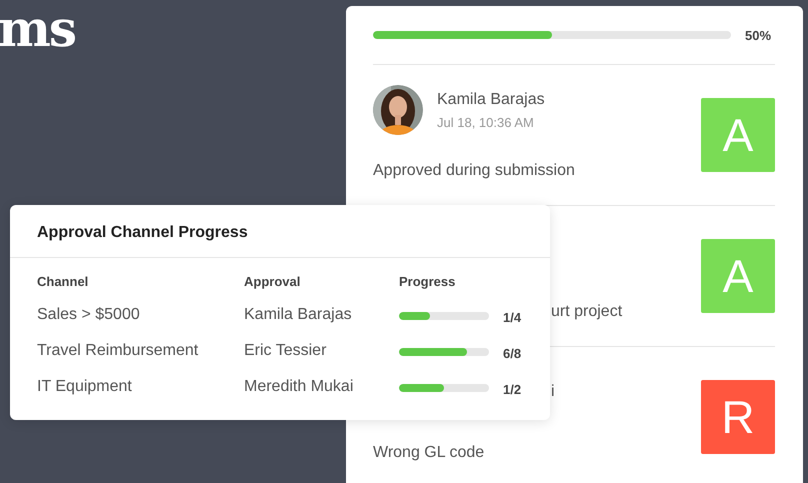 The image size is (808, 483). Describe the element at coordinates (512, 389) in the screenshot. I see `progress-count: 1/2` at that location.